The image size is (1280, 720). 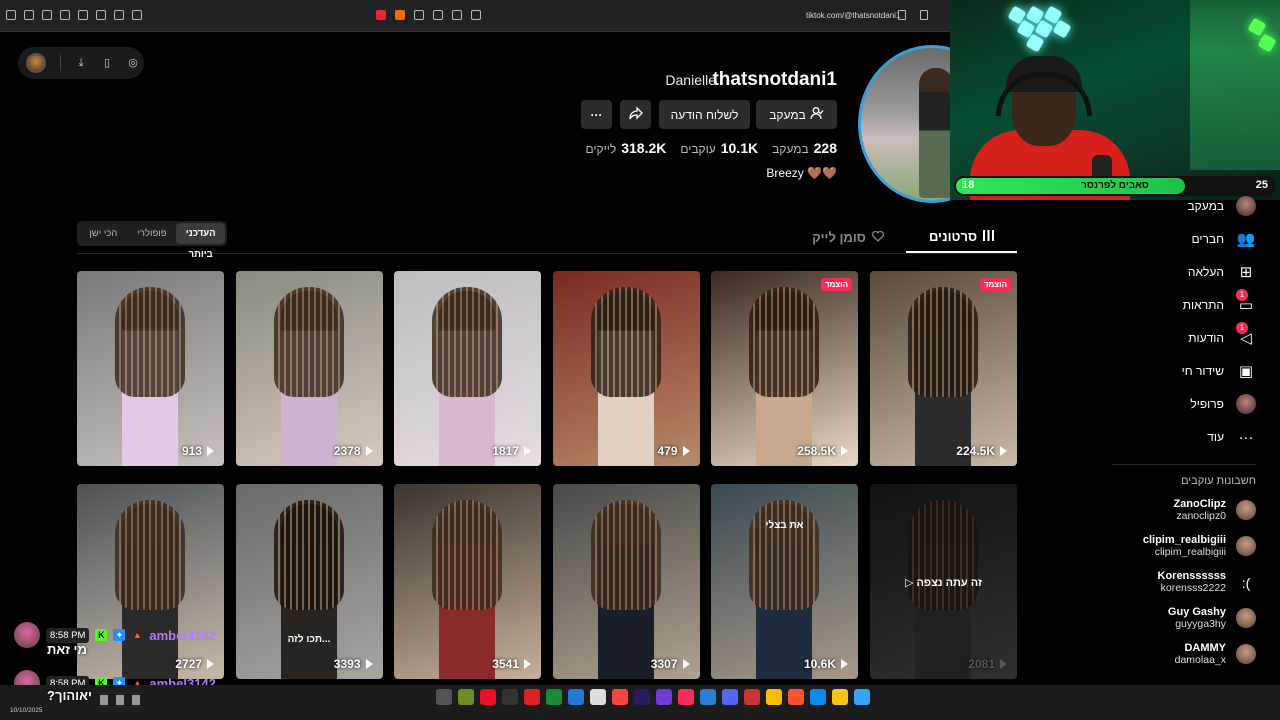 What do you see at coordinates (804, 148) in the screenshot?
I see `stat-following: 228 במעקב` at bounding box center [804, 148].